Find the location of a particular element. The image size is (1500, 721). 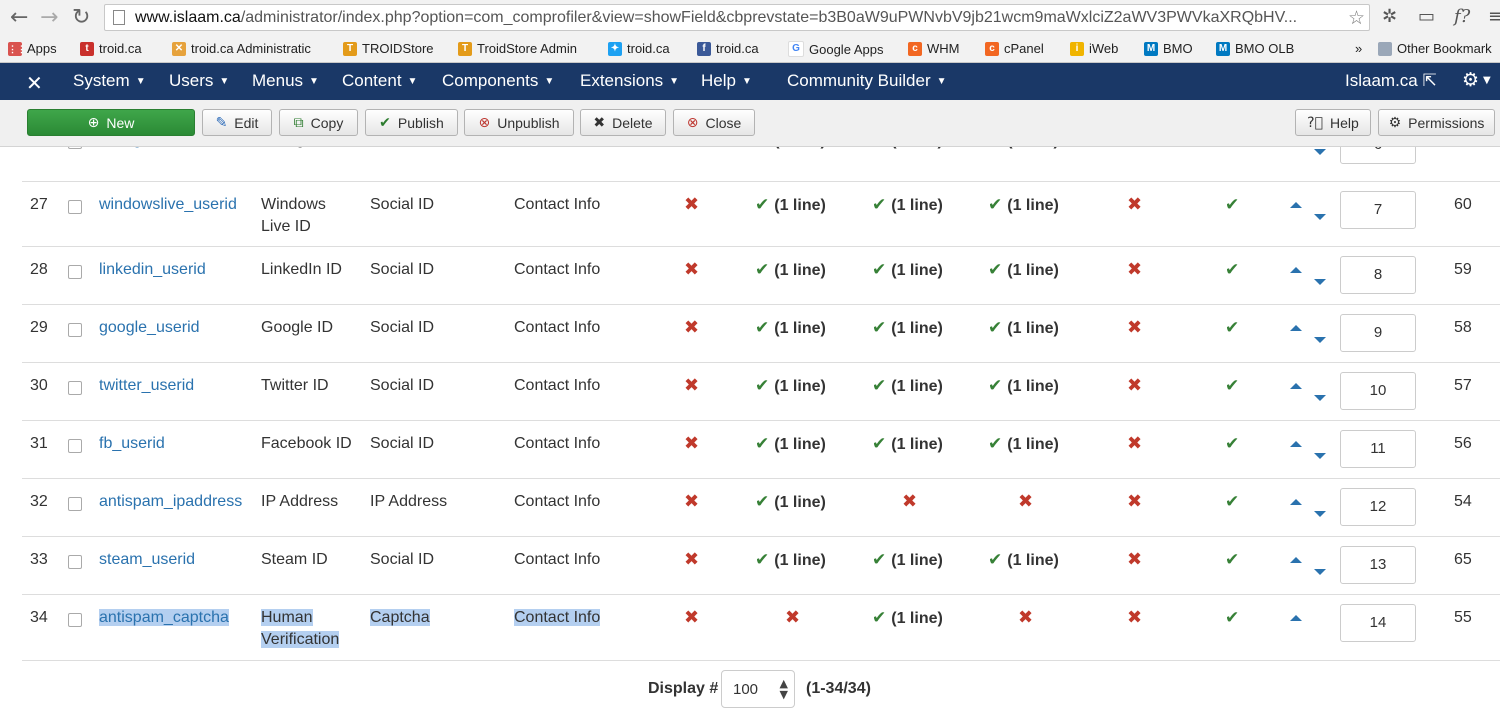

unpublish-button: ⊗ Unpublish is located at coordinates (519, 122).